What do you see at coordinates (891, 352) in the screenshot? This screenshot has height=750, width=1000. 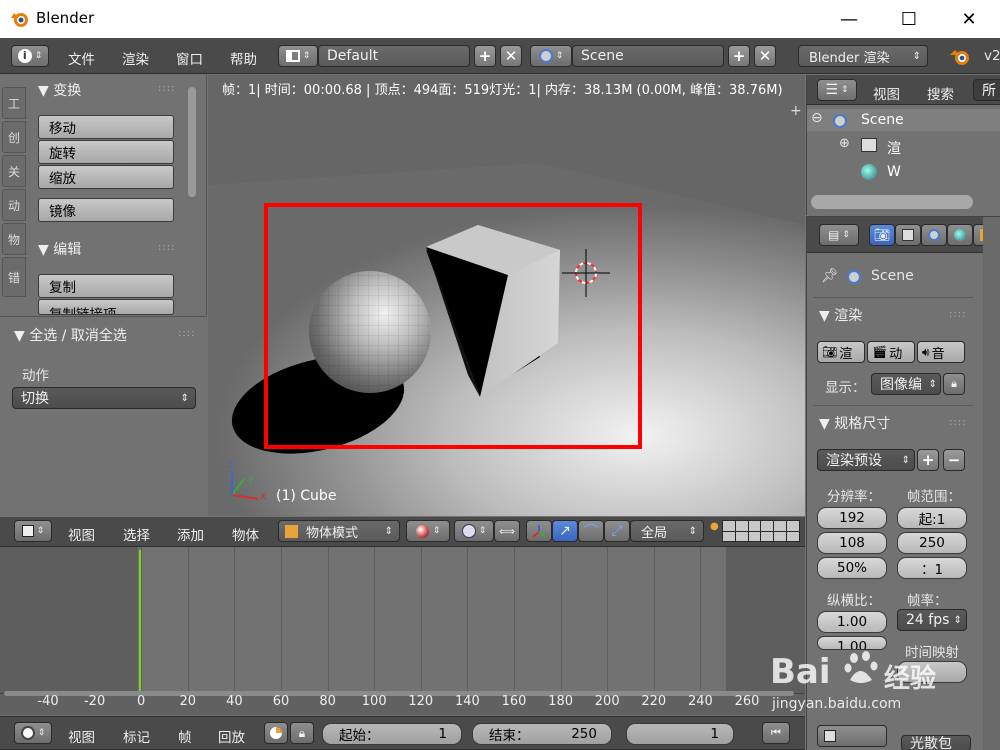 I see `render-animation-button: 🎬︎ 动` at bounding box center [891, 352].